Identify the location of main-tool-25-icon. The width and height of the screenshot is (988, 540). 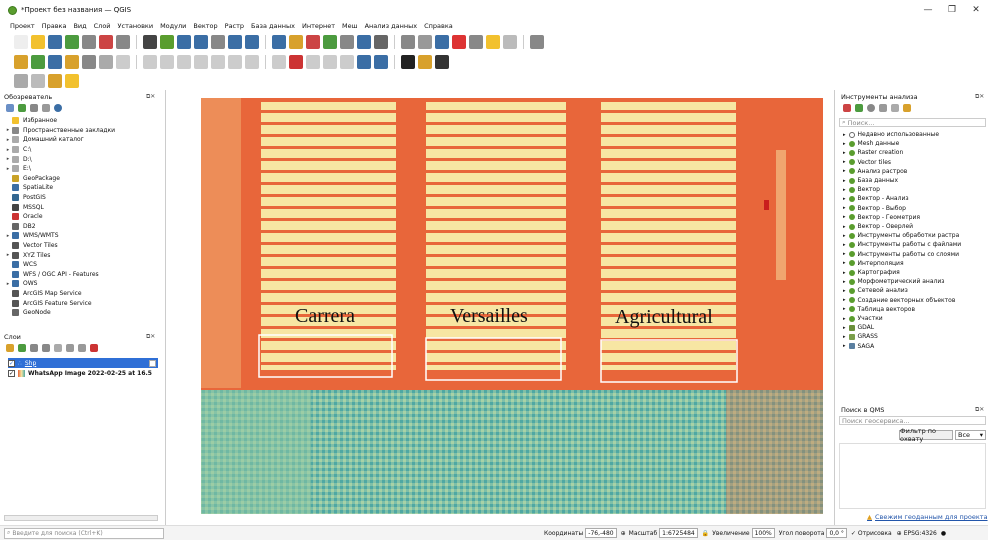
(459, 42).